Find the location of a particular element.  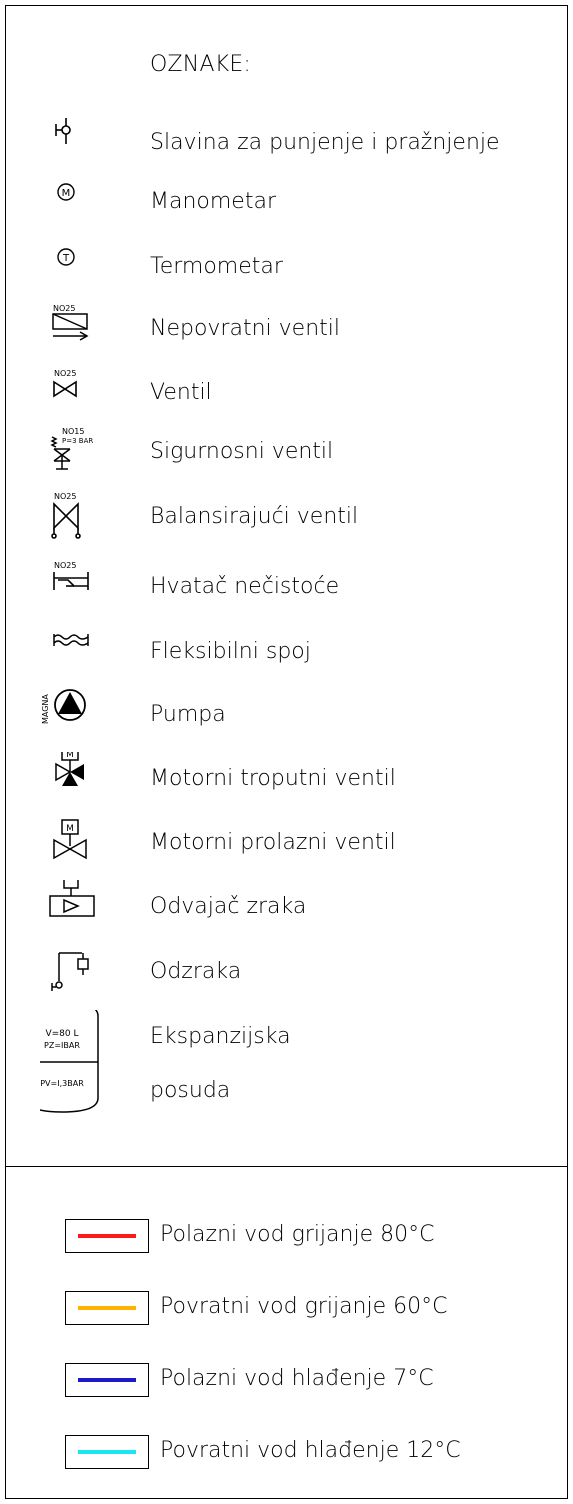

legend-item-pump: MAGNA Pumpa is located at coordinates (286, 718).